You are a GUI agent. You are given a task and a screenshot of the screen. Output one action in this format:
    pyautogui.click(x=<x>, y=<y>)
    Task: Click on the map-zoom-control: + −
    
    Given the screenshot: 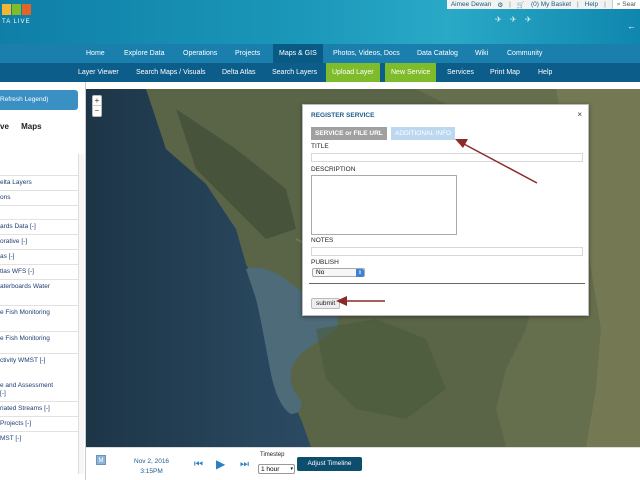 What is the action you would take?
    pyautogui.click(x=97, y=106)
    